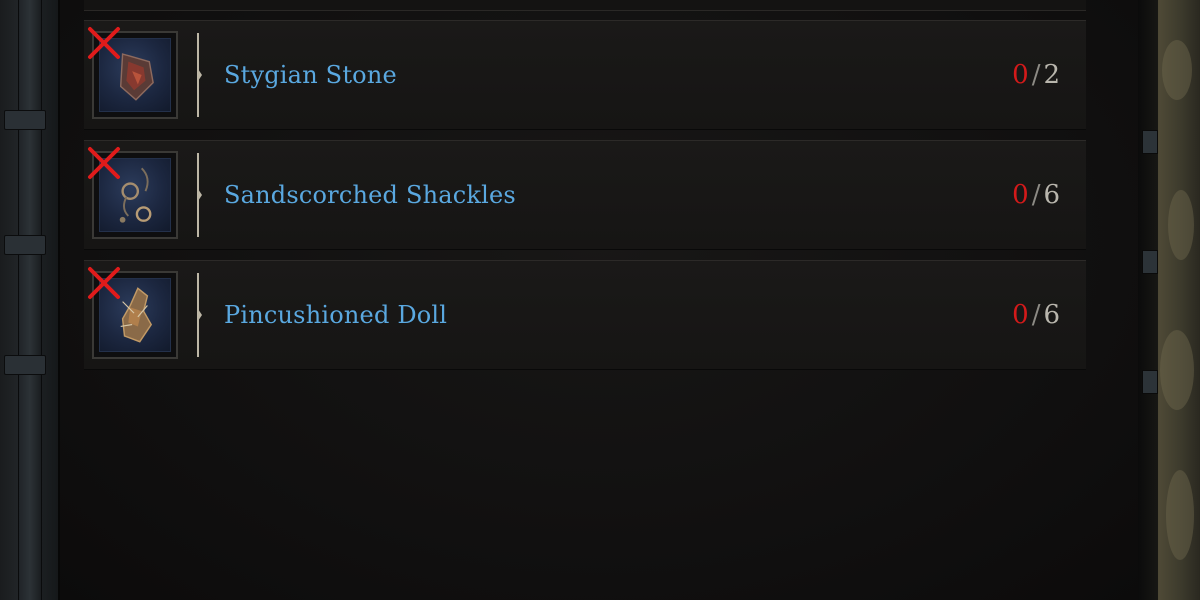  Describe the element at coordinates (1148, 300) in the screenshot. I see `right-frame-edge` at that location.